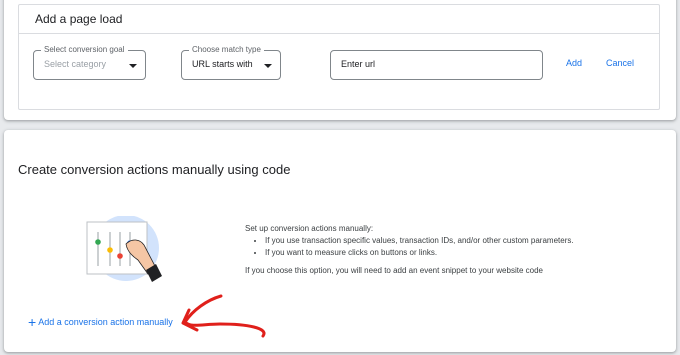 Image resolution: width=680 pixels, height=355 pixels. I want to click on conversion-goal-value: Select category, so click(75, 64).